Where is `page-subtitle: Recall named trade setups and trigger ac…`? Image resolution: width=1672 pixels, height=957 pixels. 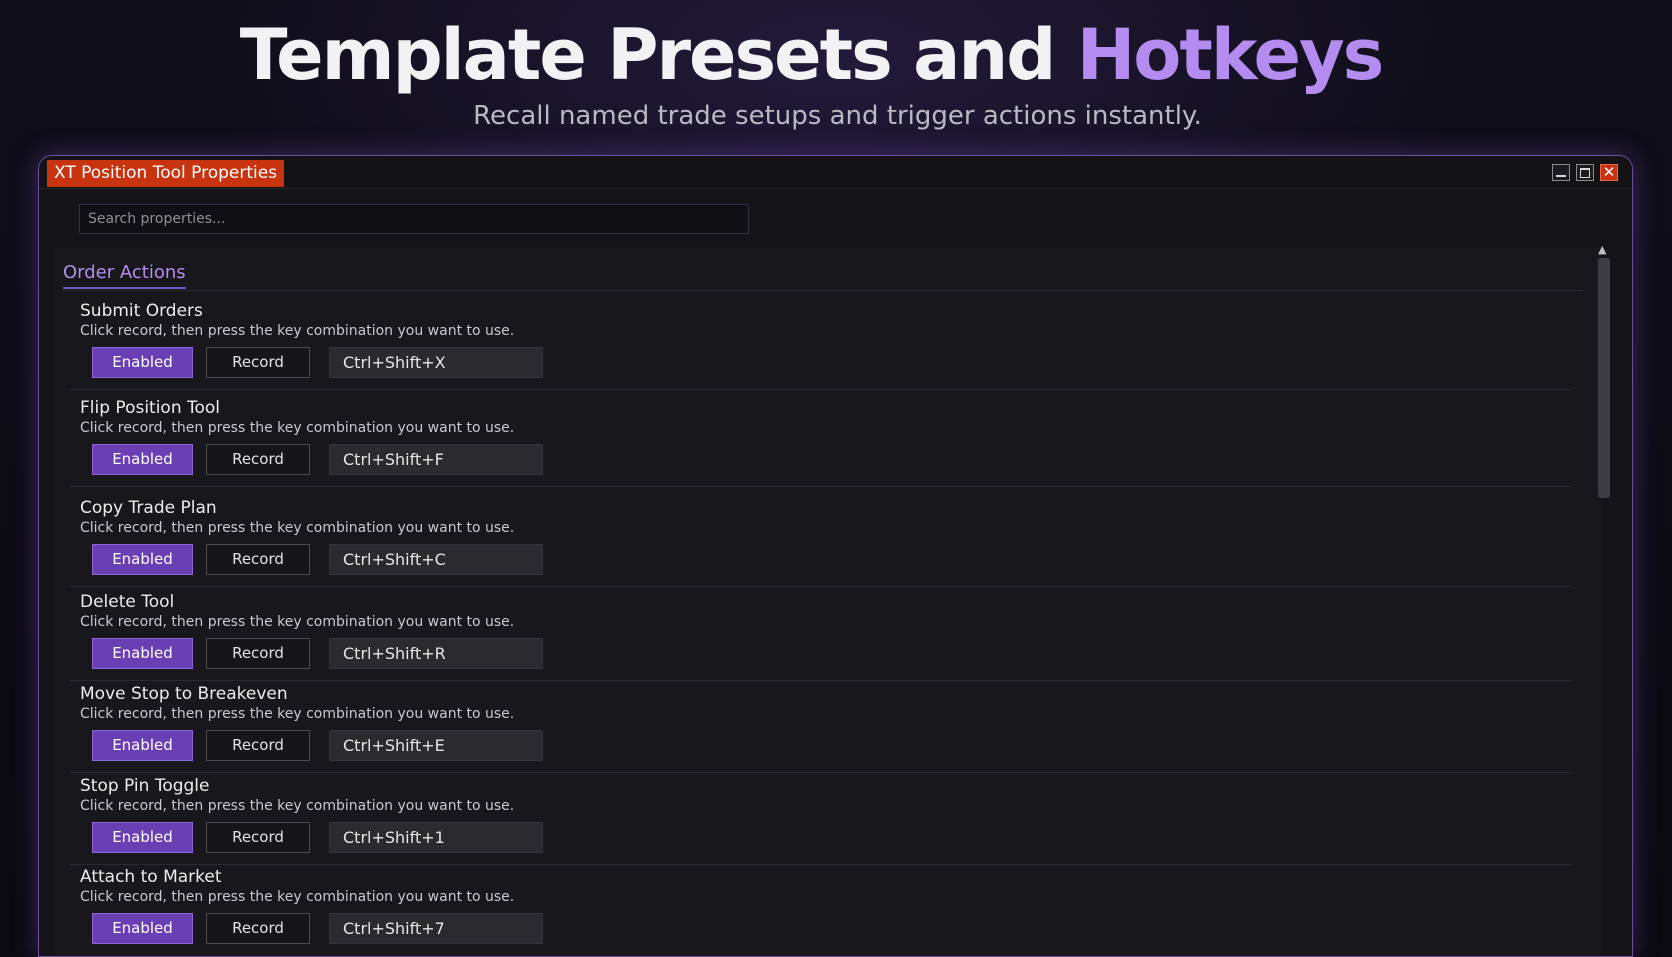
page-subtitle: Recall named trade setups and trigger ac… is located at coordinates (837, 116).